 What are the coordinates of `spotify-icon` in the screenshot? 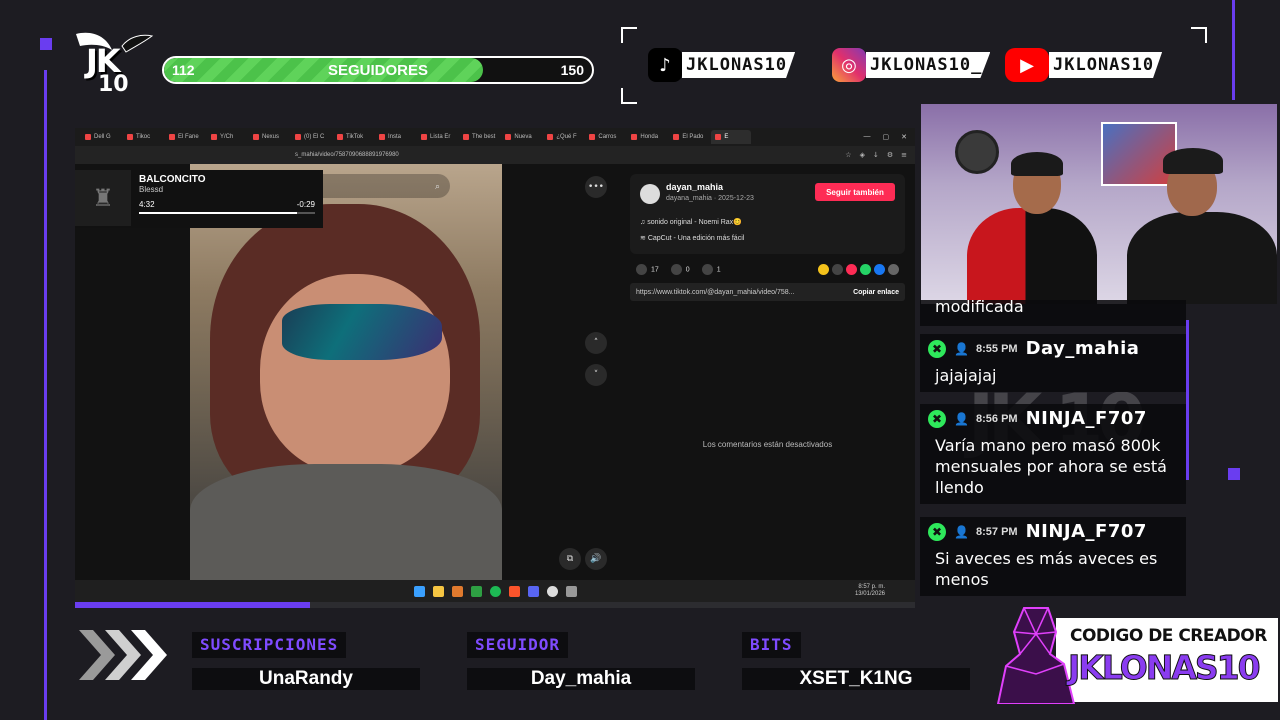 It's located at (495, 591).